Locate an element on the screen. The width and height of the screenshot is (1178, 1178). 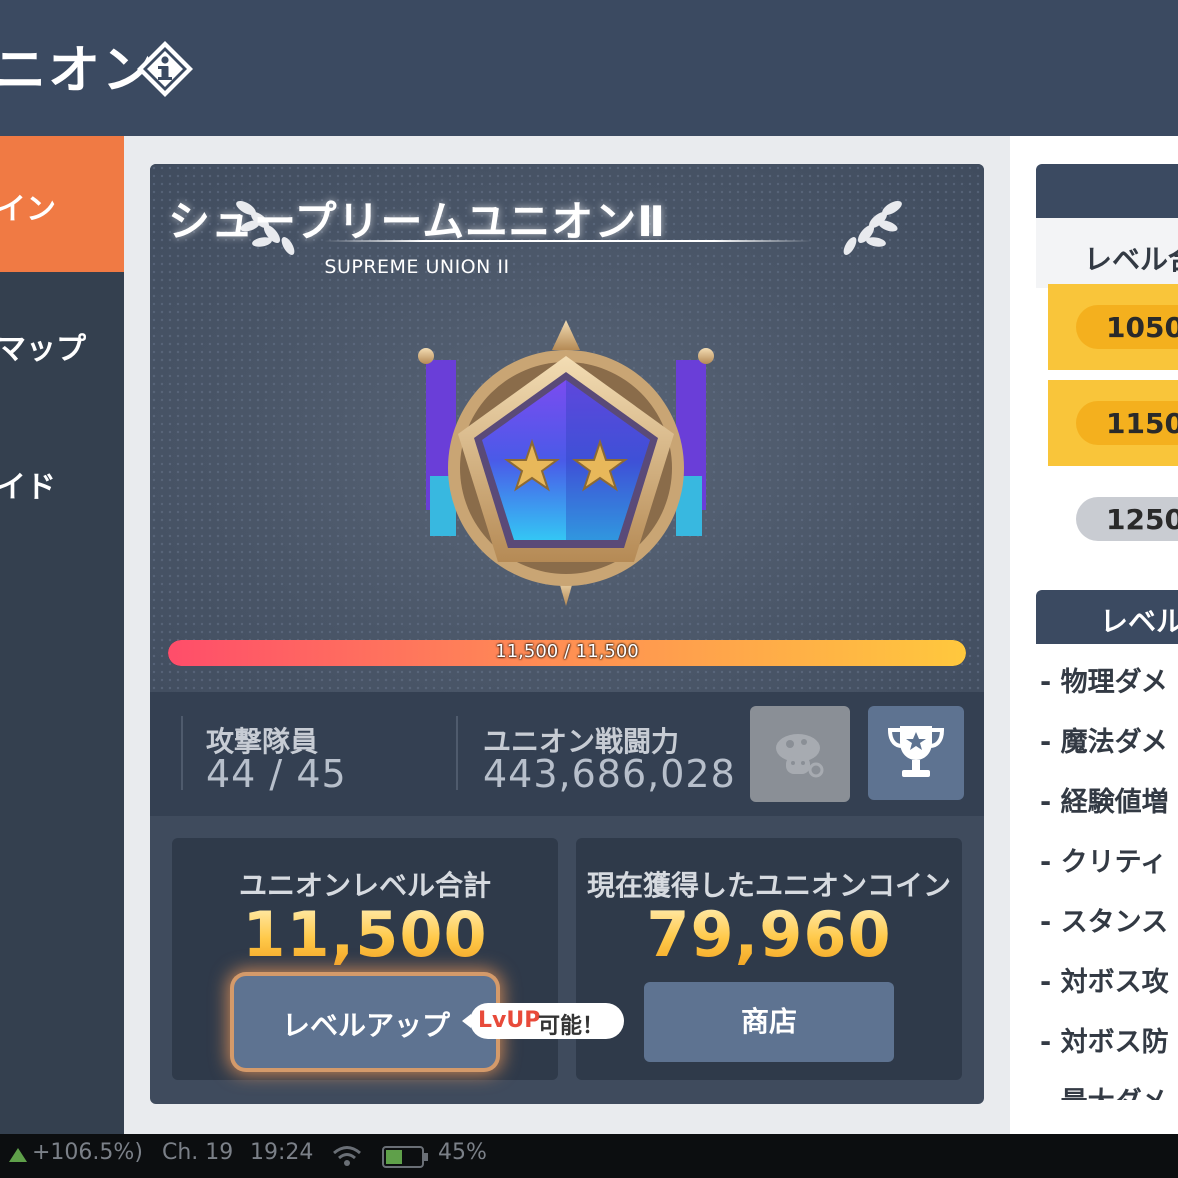
bonus-item: - 対ボス攻 is located at coordinates (1104, 982).